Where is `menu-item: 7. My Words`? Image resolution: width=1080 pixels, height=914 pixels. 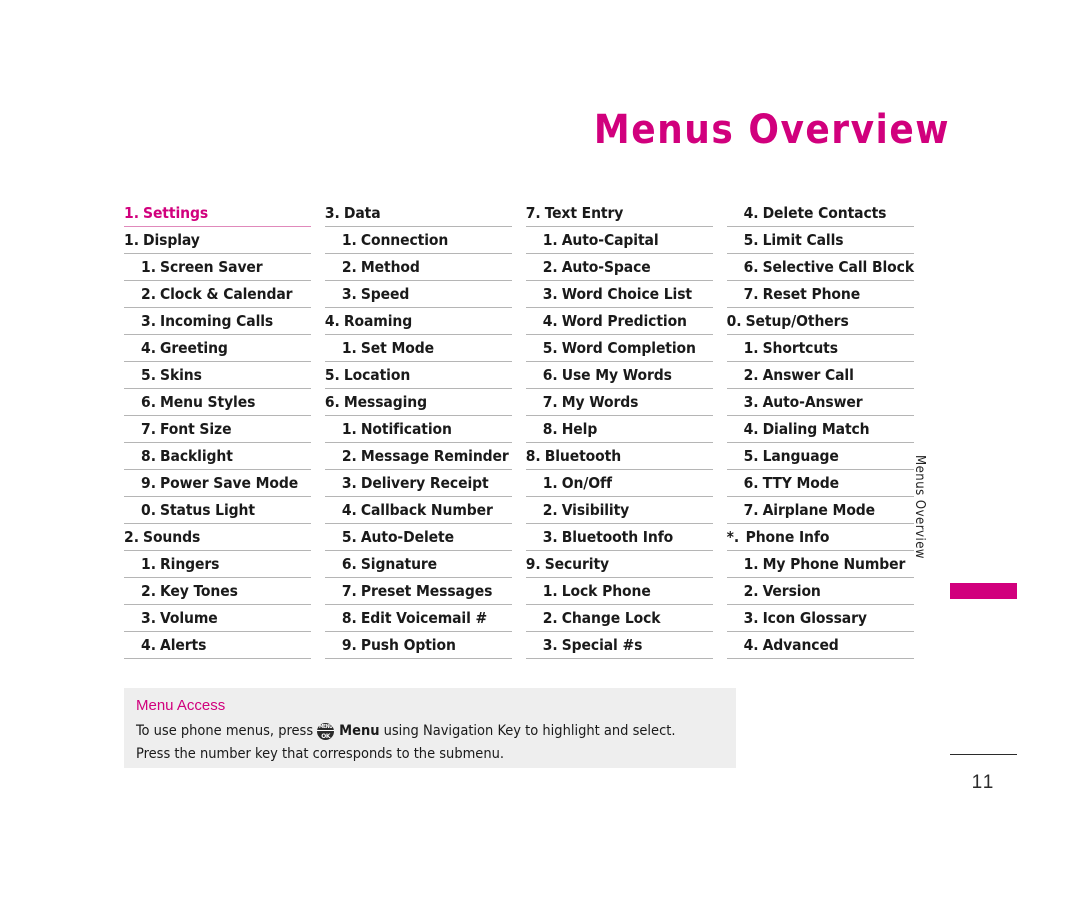
menu-item: 7. My Words is located at coordinates (619, 402).